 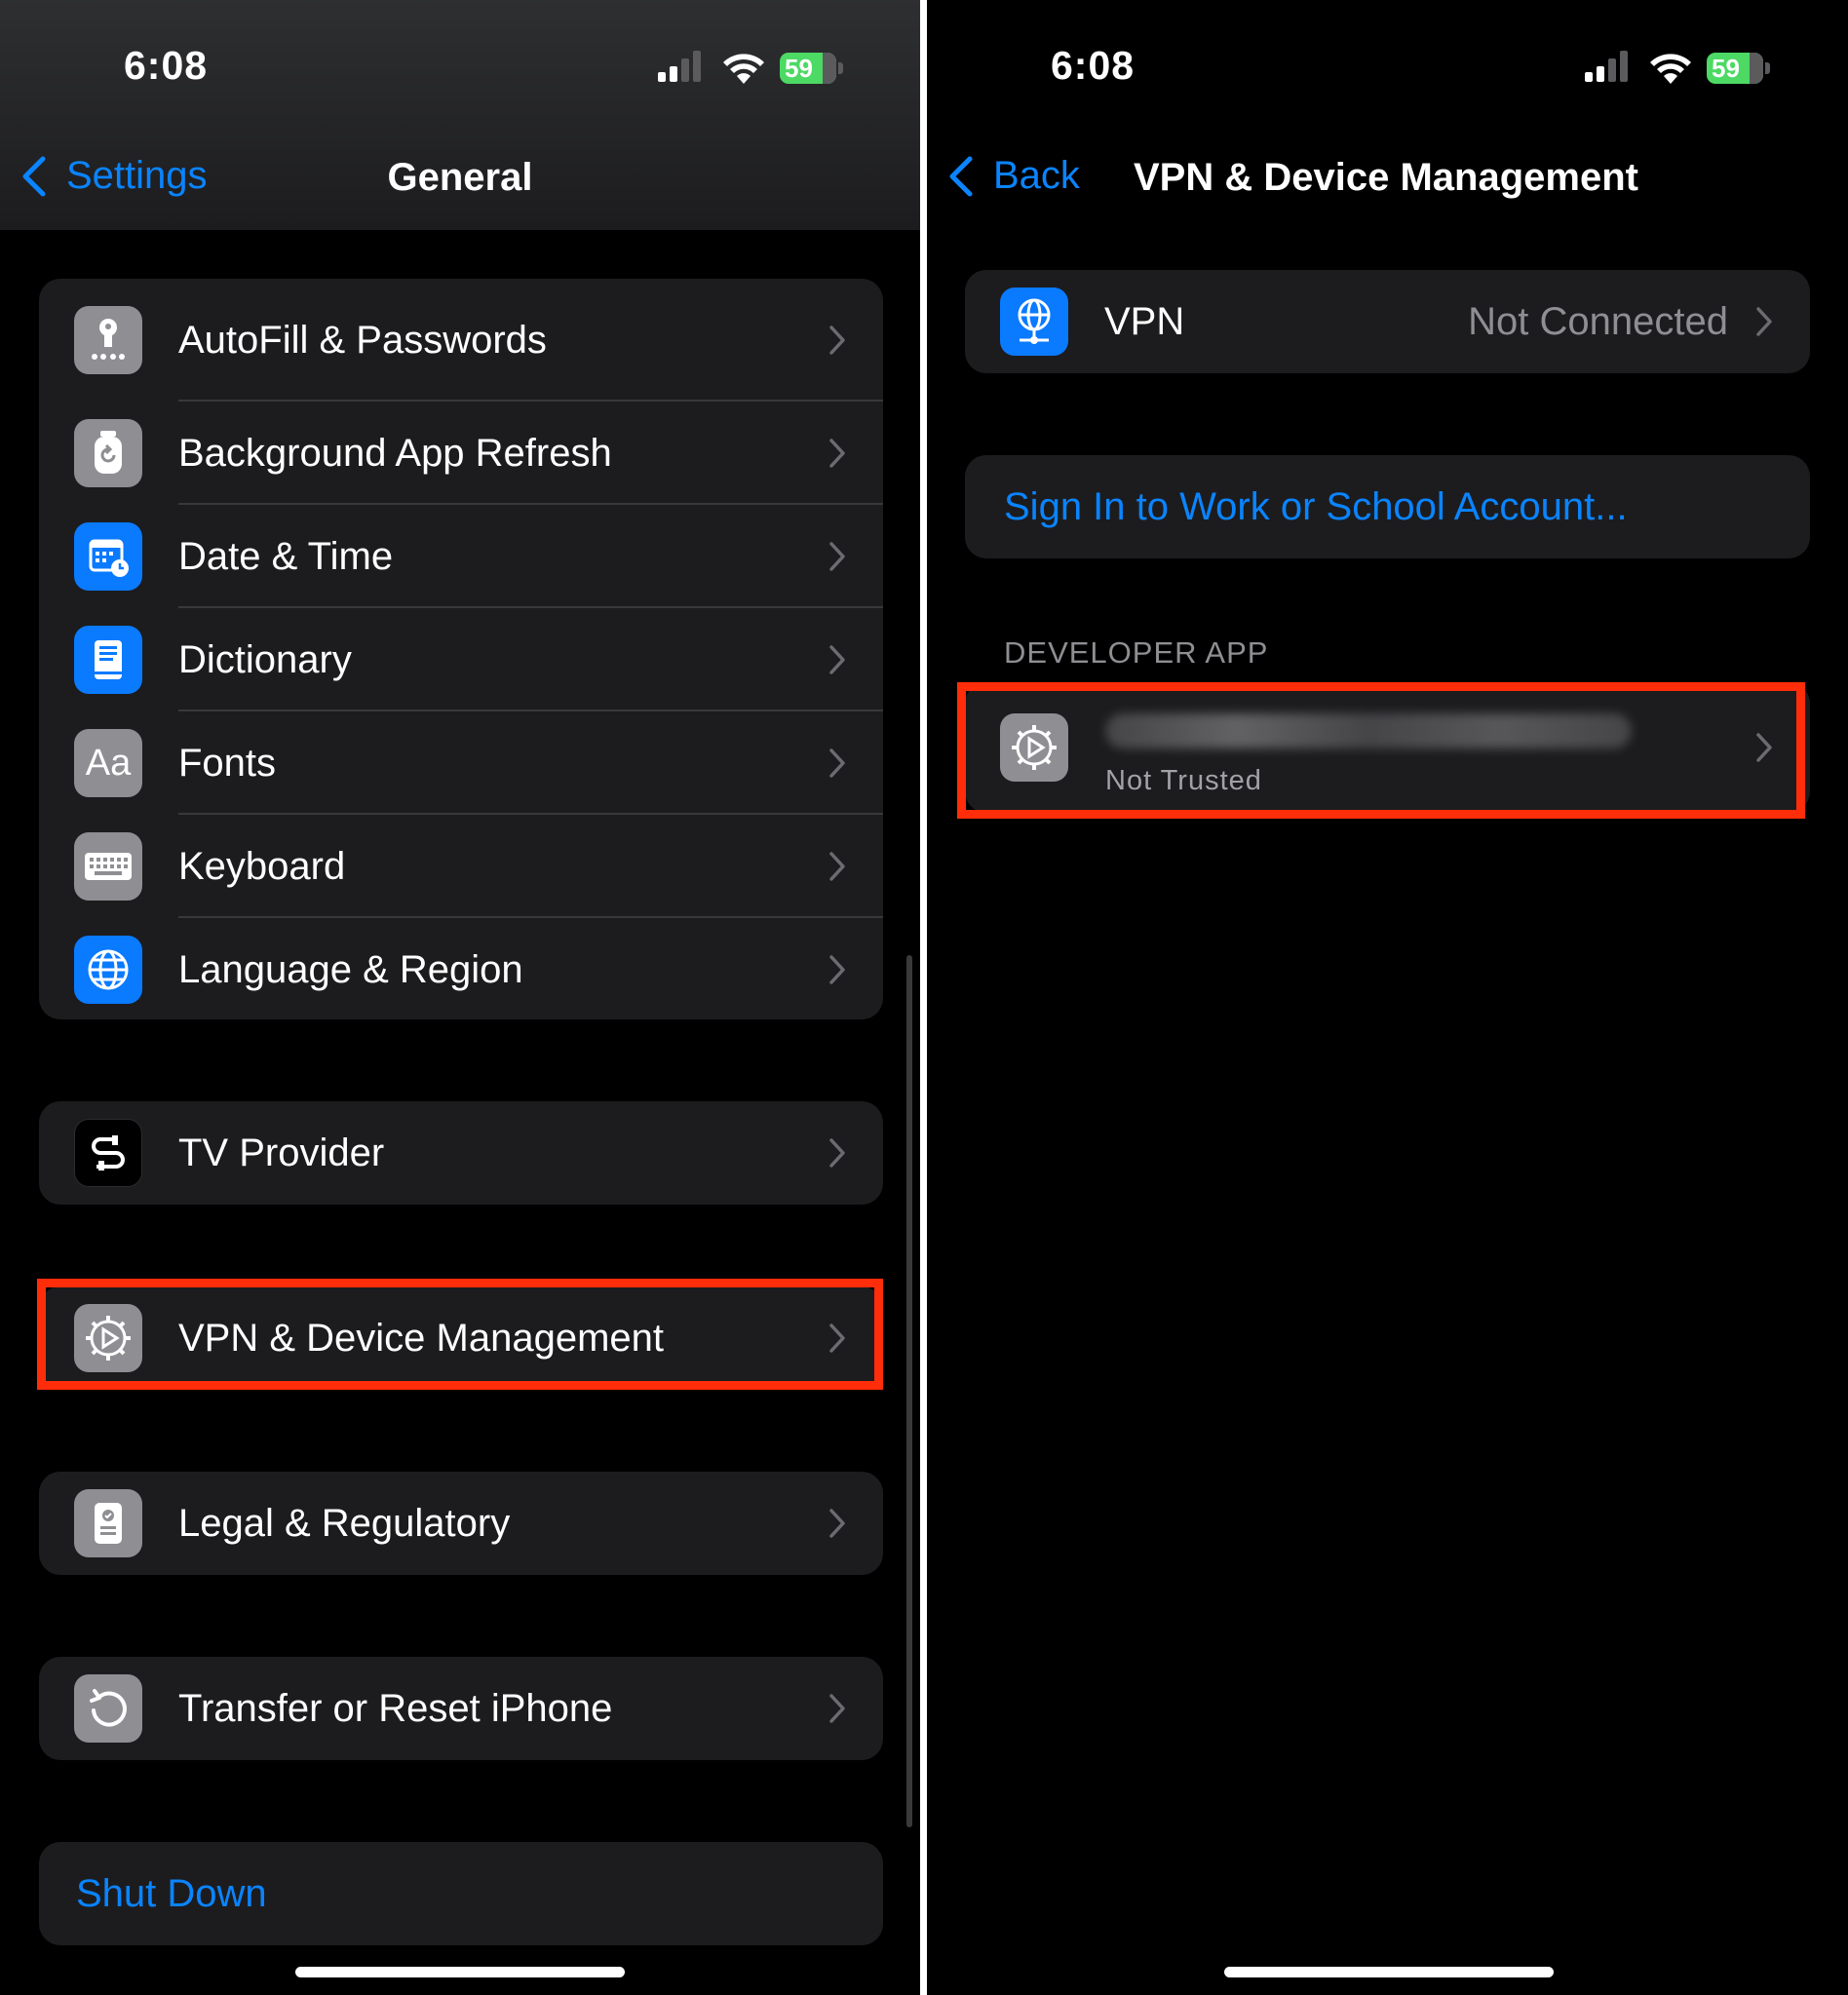 I want to click on transfer-group: Transfer or Reset iPhone, so click(x=461, y=1708).